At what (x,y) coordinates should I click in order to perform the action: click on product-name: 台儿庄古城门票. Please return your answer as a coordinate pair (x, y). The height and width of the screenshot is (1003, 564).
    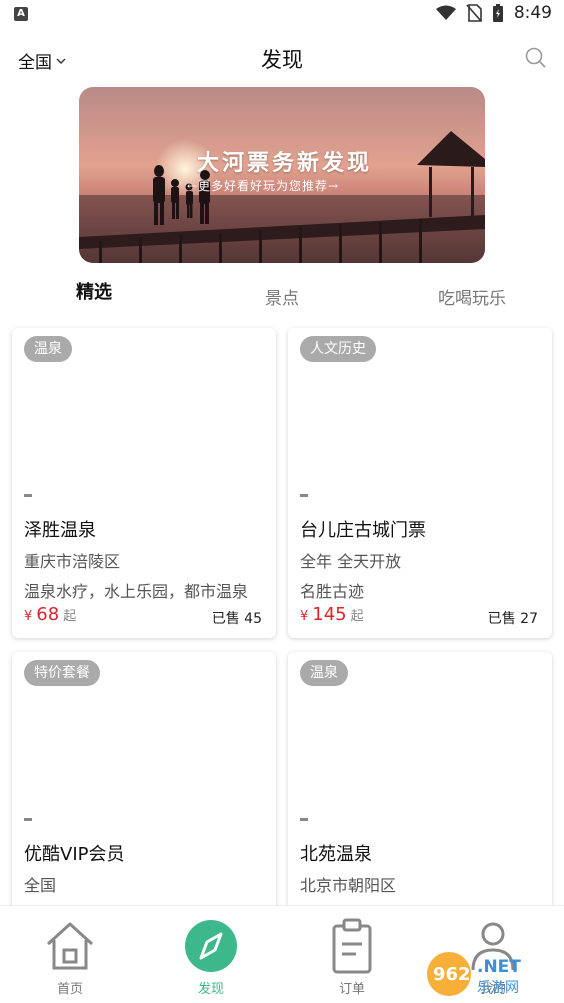
    Looking at the image, I should click on (363, 530).